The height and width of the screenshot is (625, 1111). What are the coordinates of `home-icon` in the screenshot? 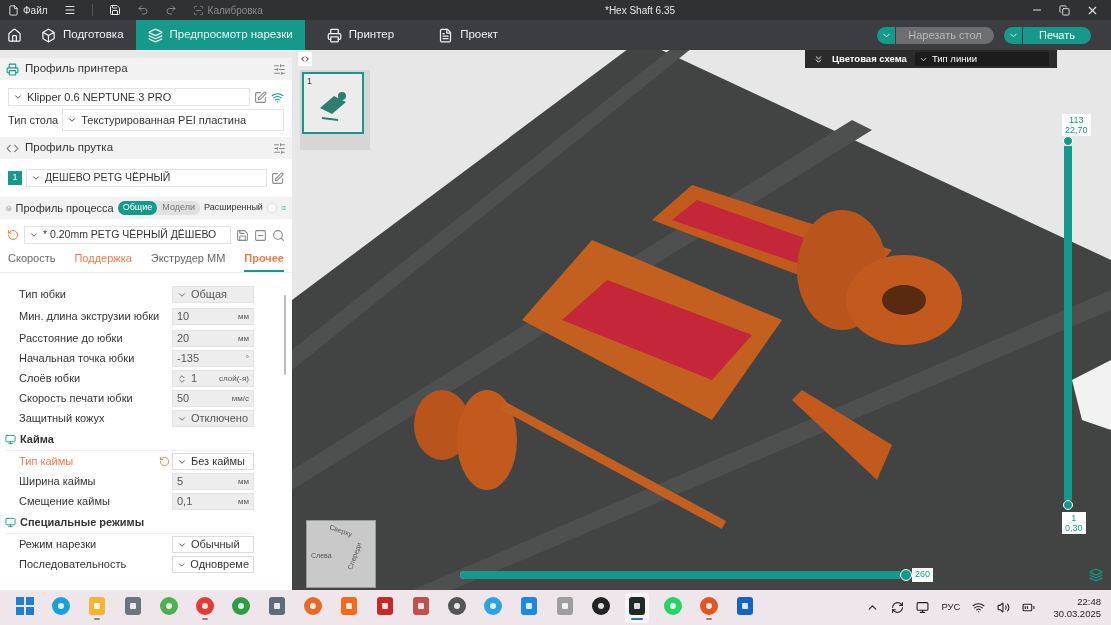 It's located at (14, 35).